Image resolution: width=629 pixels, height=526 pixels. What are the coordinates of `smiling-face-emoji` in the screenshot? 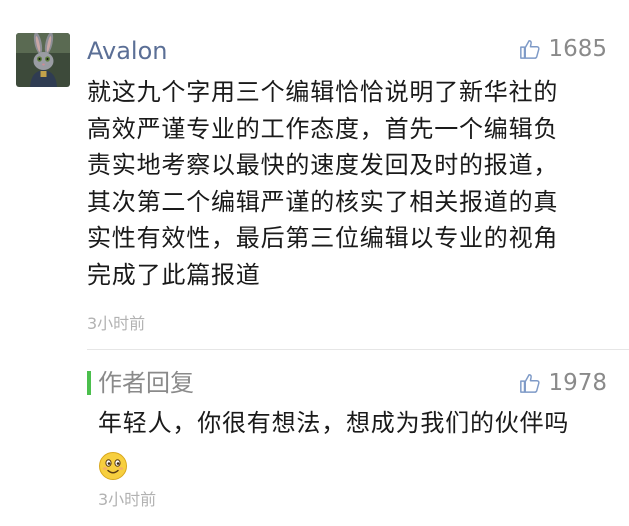 It's located at (113, 466).